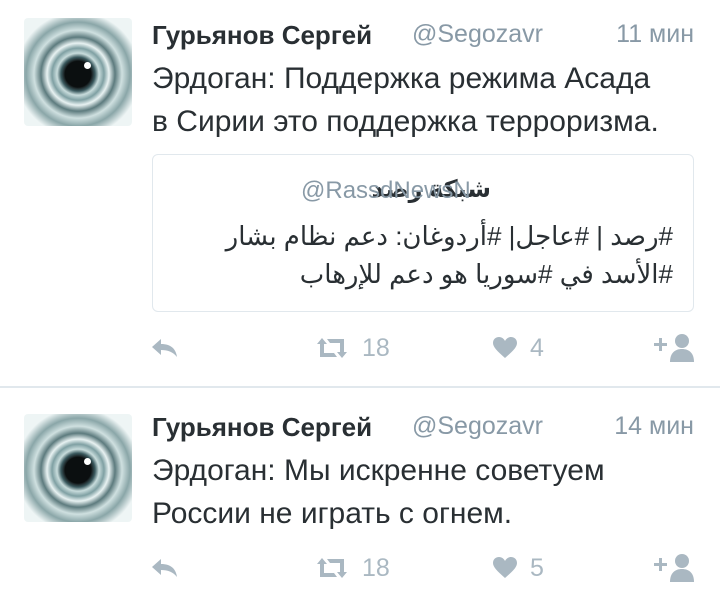 This screenshot has height=606, width=720. What do you see at coordinates (654, 426) in the screenshot?
I see `timestamp: 14 мин` at bounding box center [654, 426].